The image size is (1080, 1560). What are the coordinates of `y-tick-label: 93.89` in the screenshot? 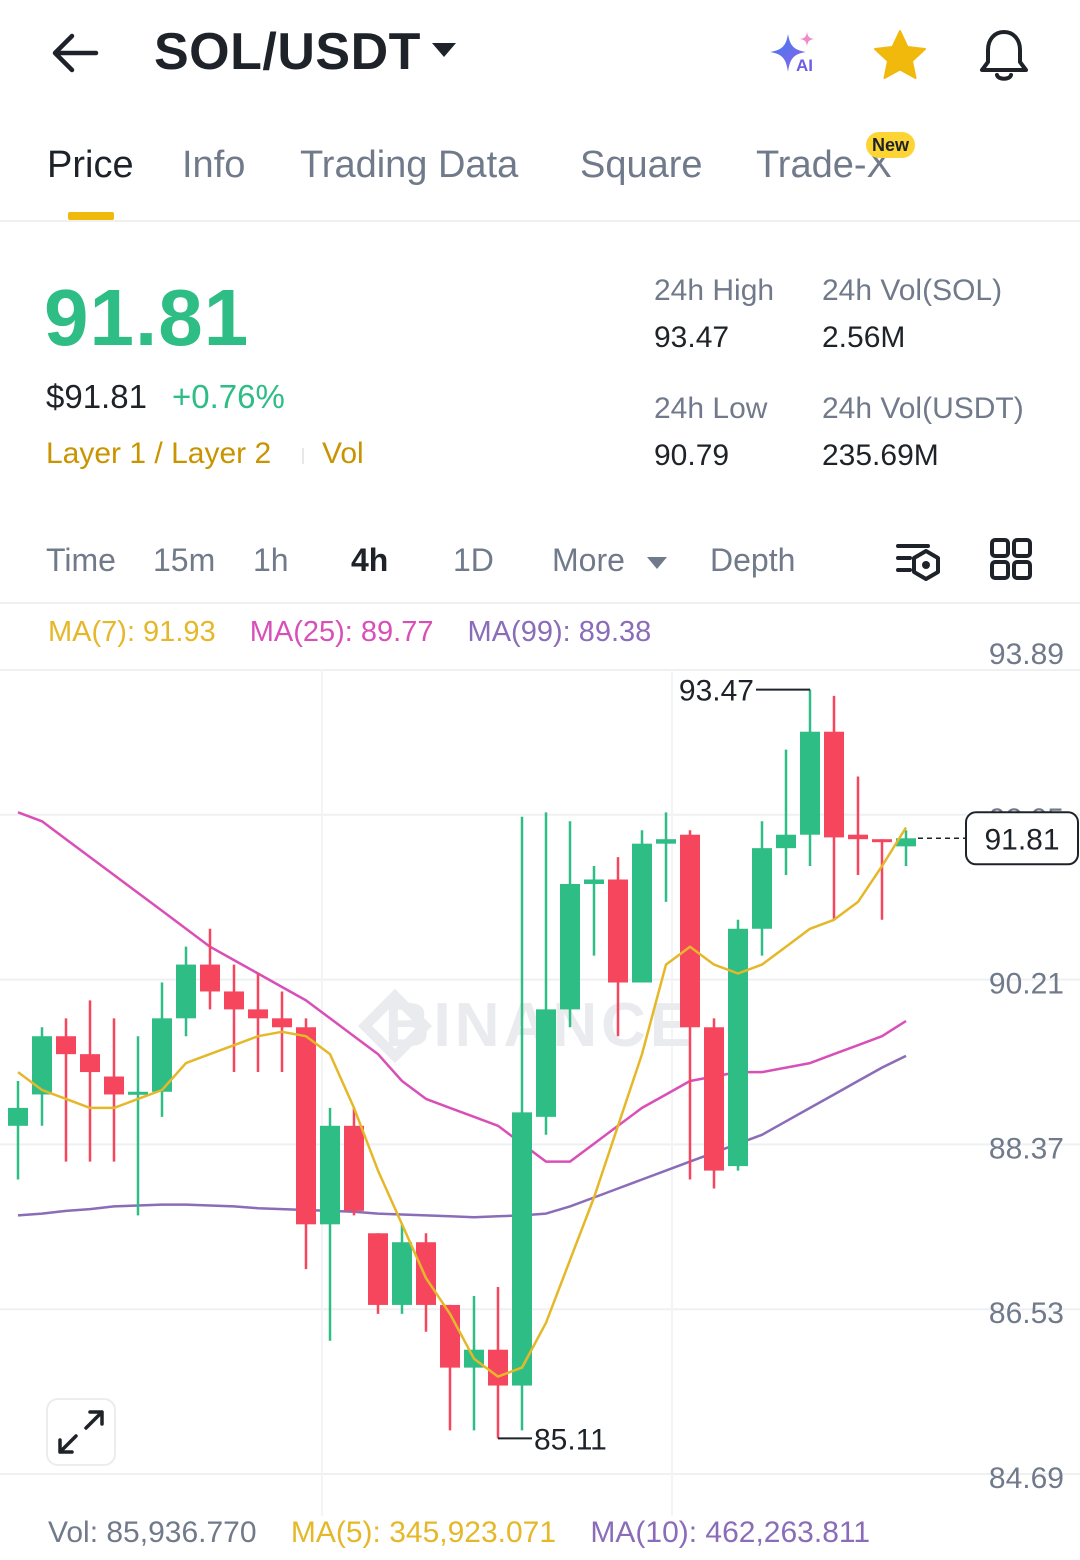 It's located at (1026, 654).